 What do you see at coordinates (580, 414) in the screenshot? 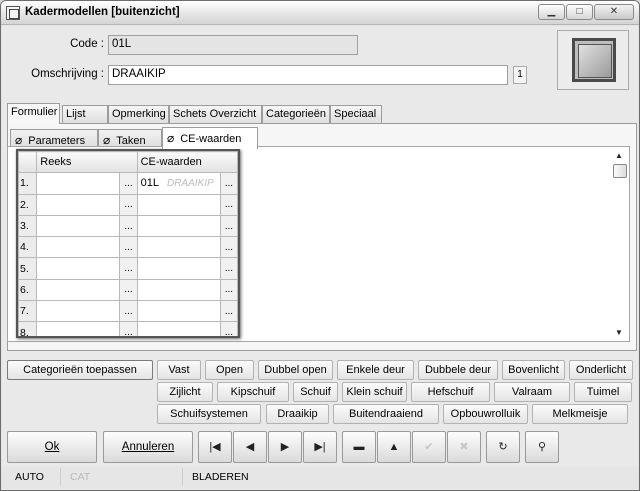
I see `category-button-melkmeisje: Melkmeisje` at bounding box center [580, 414].